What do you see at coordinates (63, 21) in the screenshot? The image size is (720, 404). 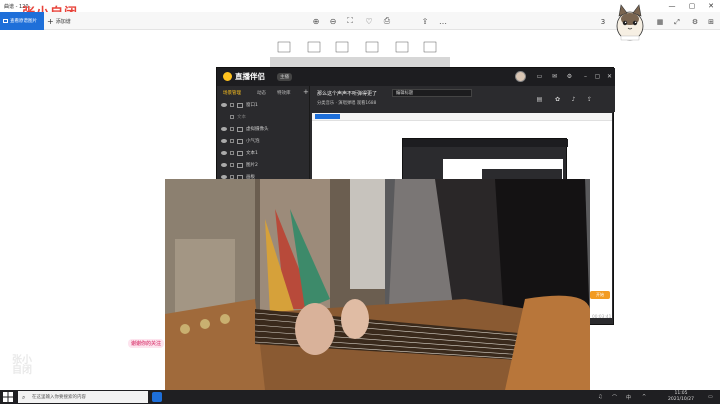 I see `add-score-label: 添加谱` at bounding box center [63, 21].